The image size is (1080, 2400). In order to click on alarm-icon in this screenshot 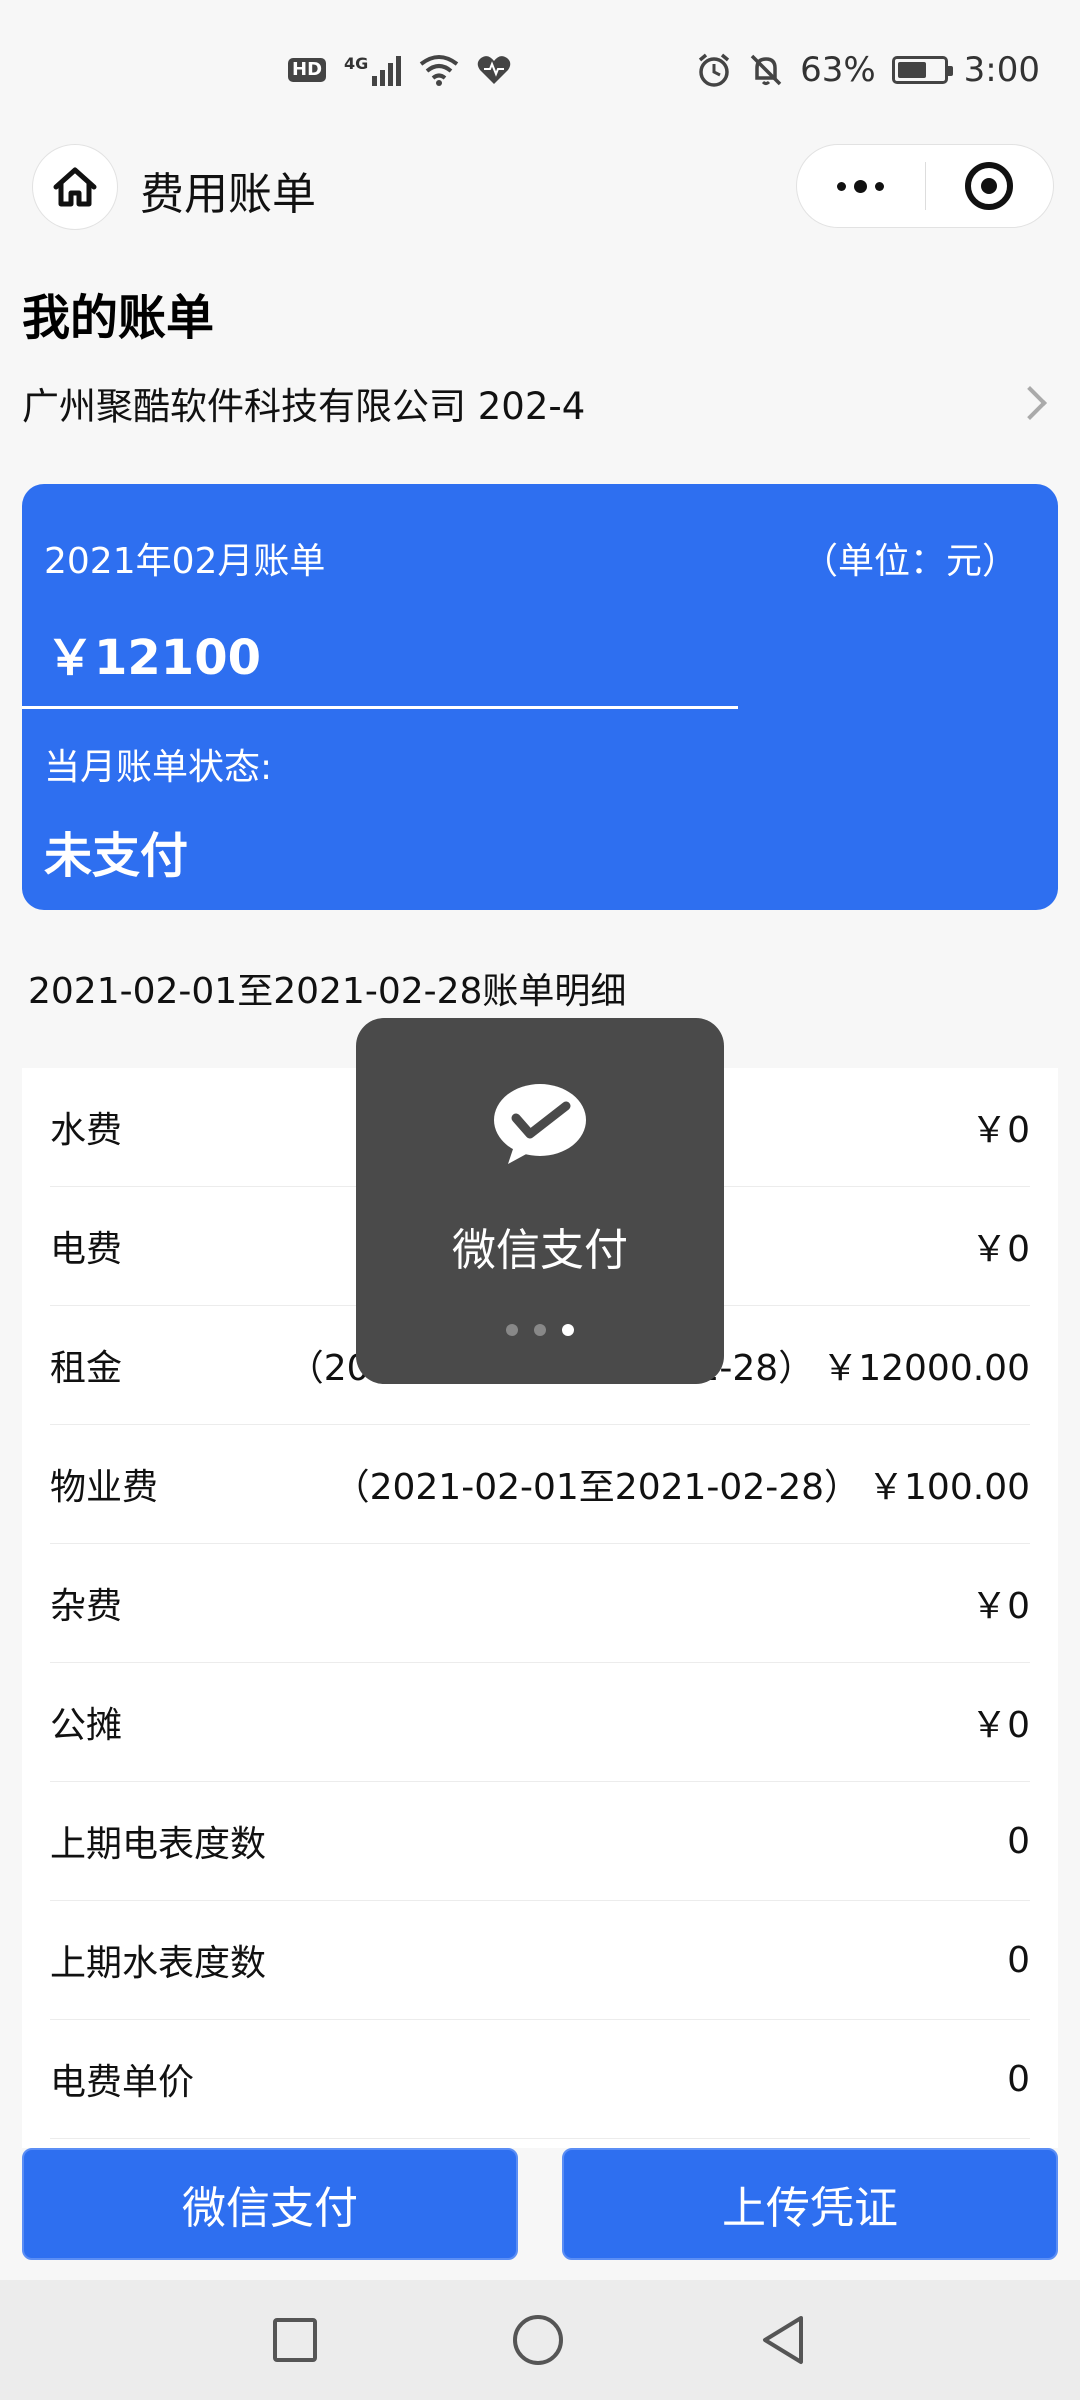, I will do `click(714, 70)`.